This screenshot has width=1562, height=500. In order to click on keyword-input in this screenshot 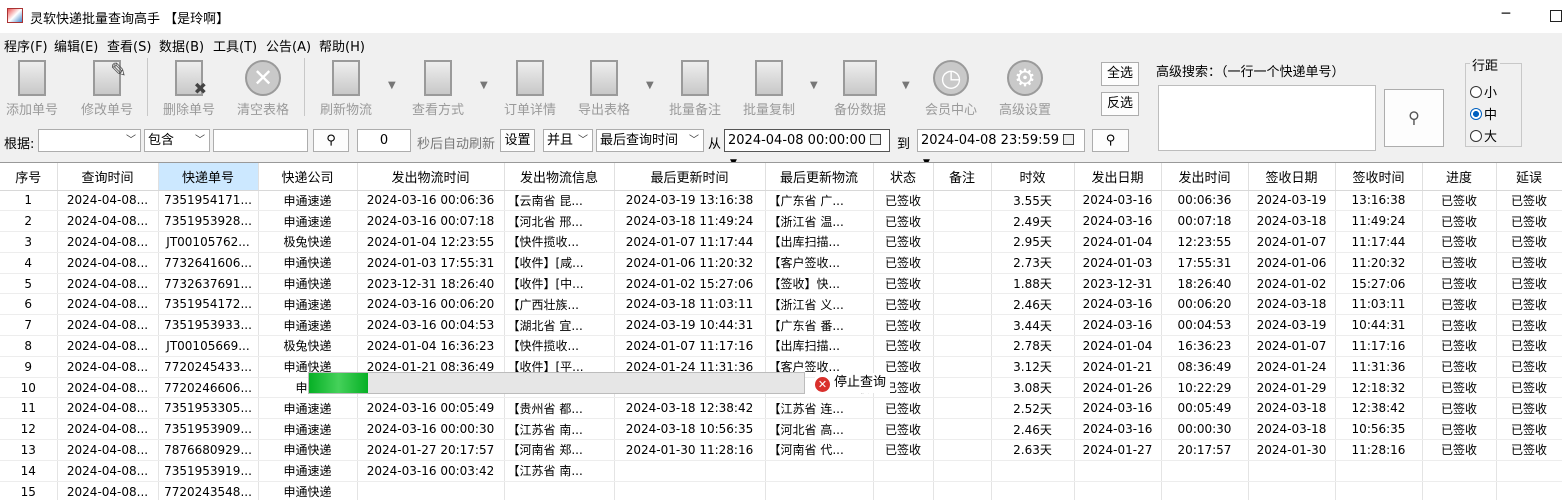, I will do `click(260, 140)`.